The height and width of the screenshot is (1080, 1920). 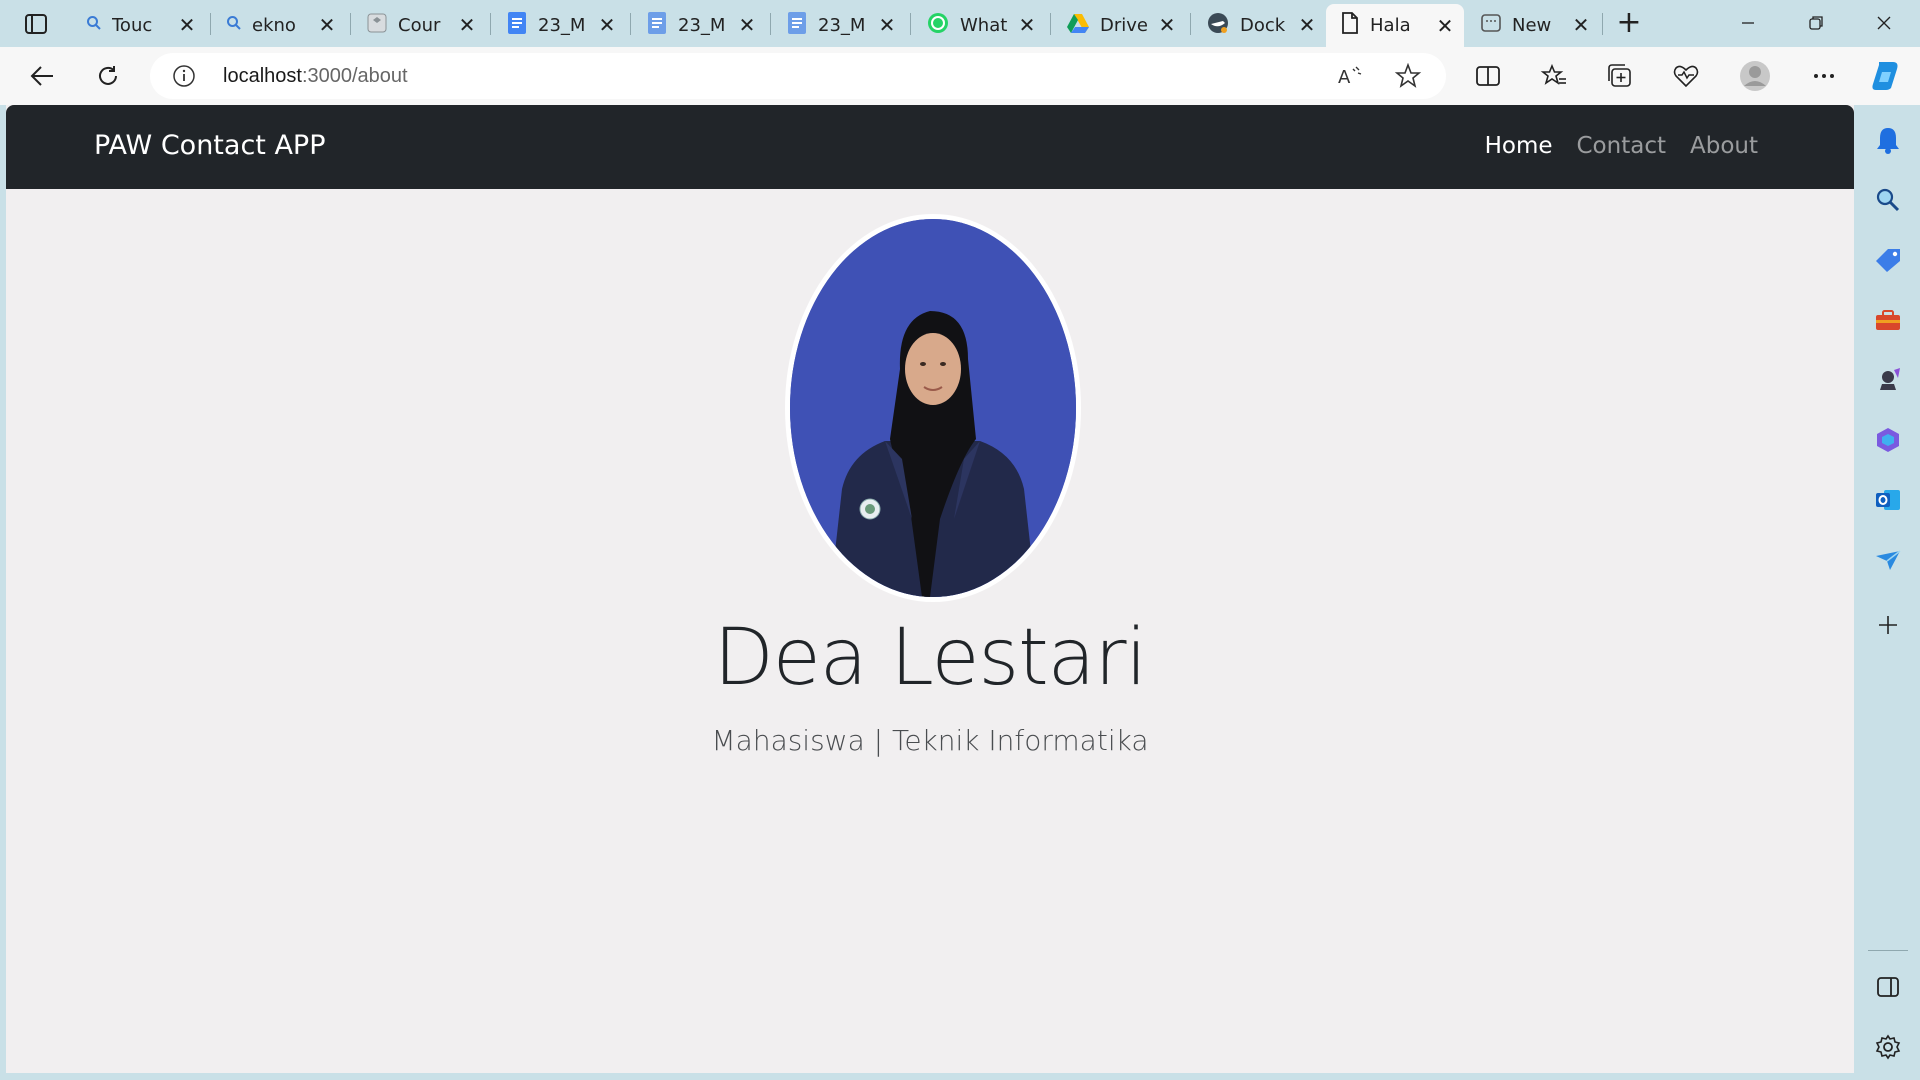 I want to click on tab-title: Dock, so click(x=1263, y=25).